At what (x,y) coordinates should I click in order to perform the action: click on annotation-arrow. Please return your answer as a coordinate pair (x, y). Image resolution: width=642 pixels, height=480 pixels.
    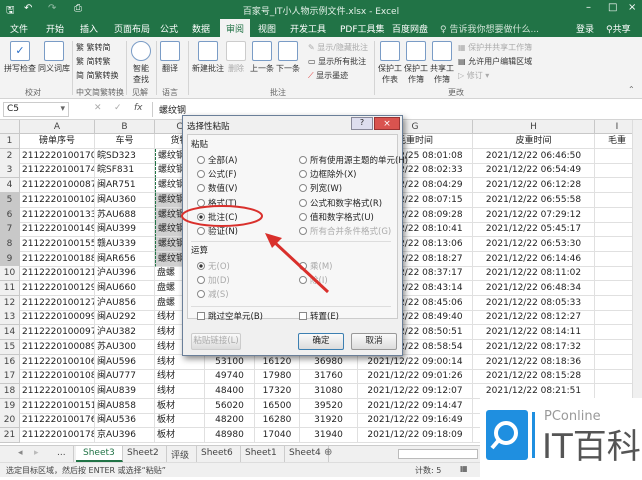
    Looking at the image, I should click on (300, 266).